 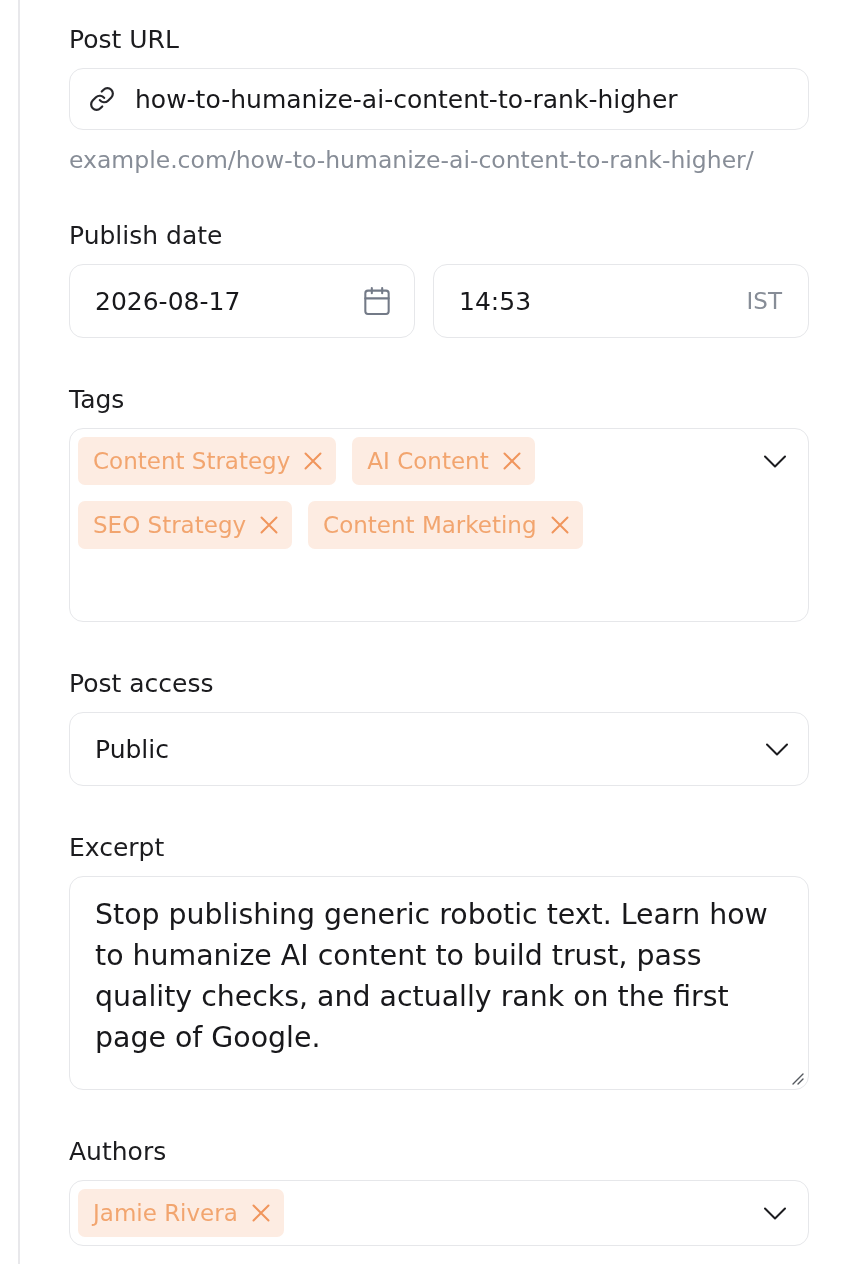 What do you see at coordinates (621, 301) in the screenshot?
I see `time-field: 14:53 IST` at bounding box center [621, 301].